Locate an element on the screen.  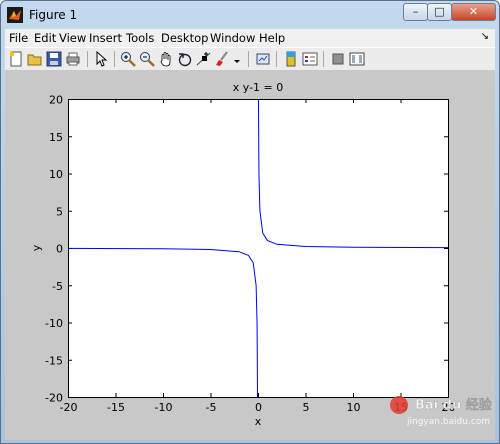
maximize-button: □ is located at coordinates (439, 12).